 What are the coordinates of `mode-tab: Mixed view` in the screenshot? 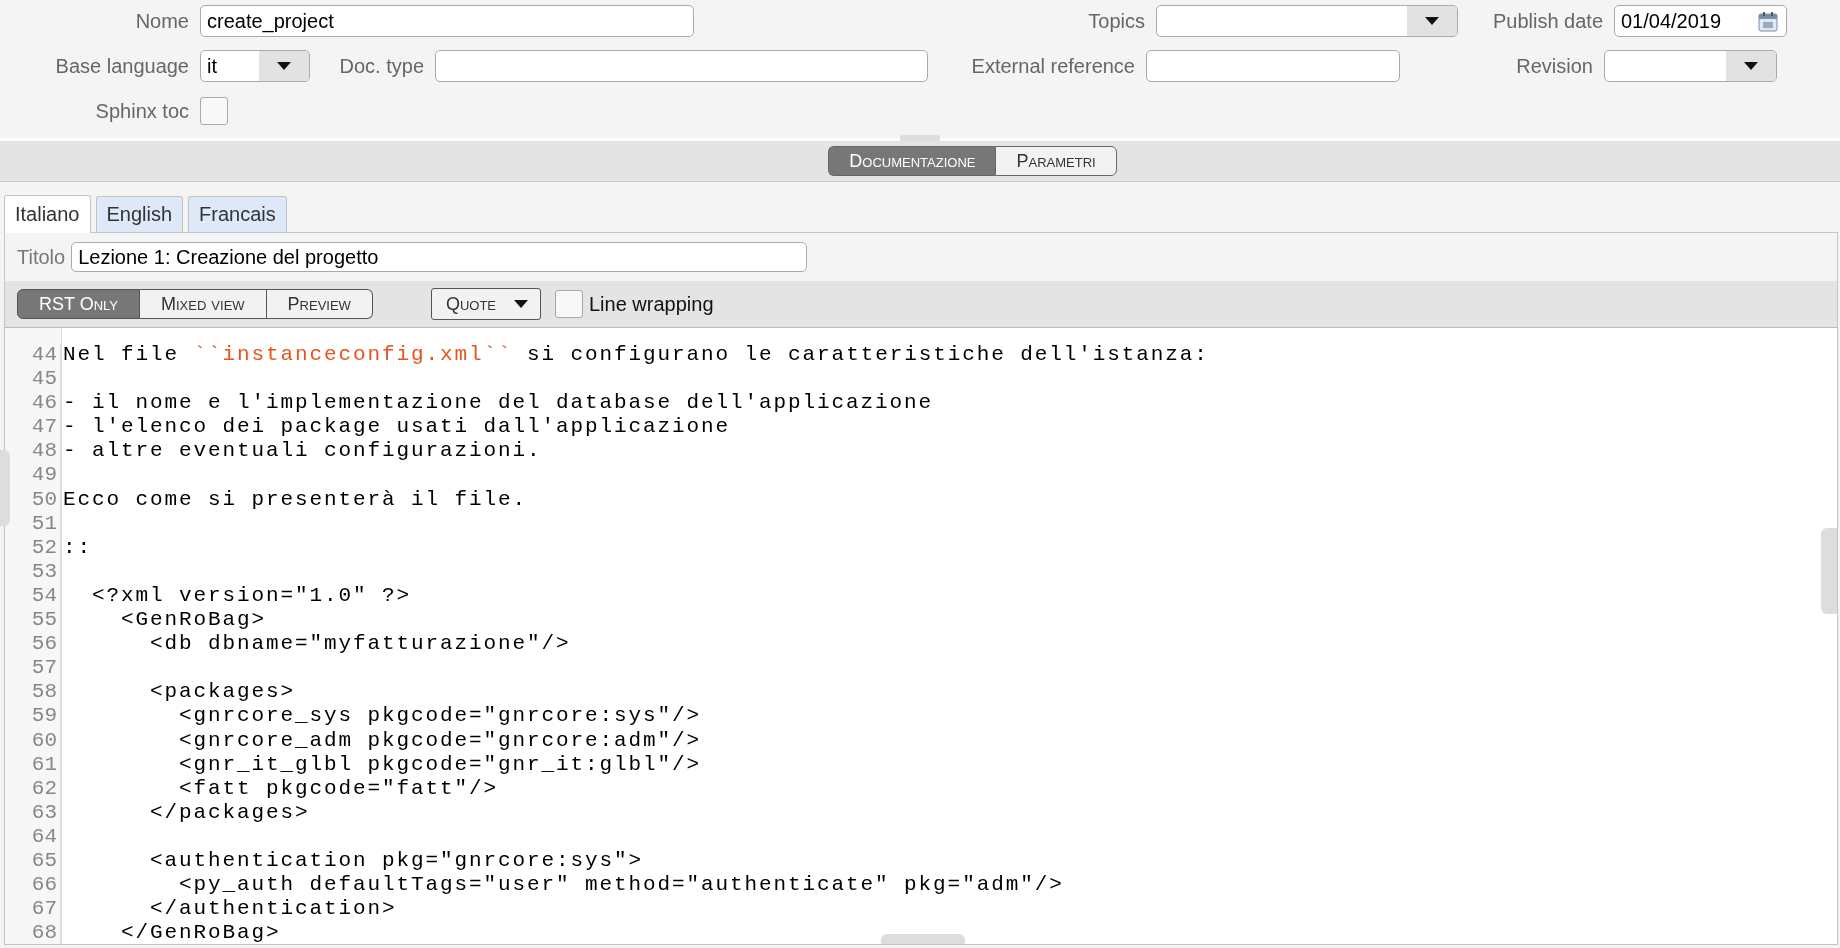 It's located at (203, 304).